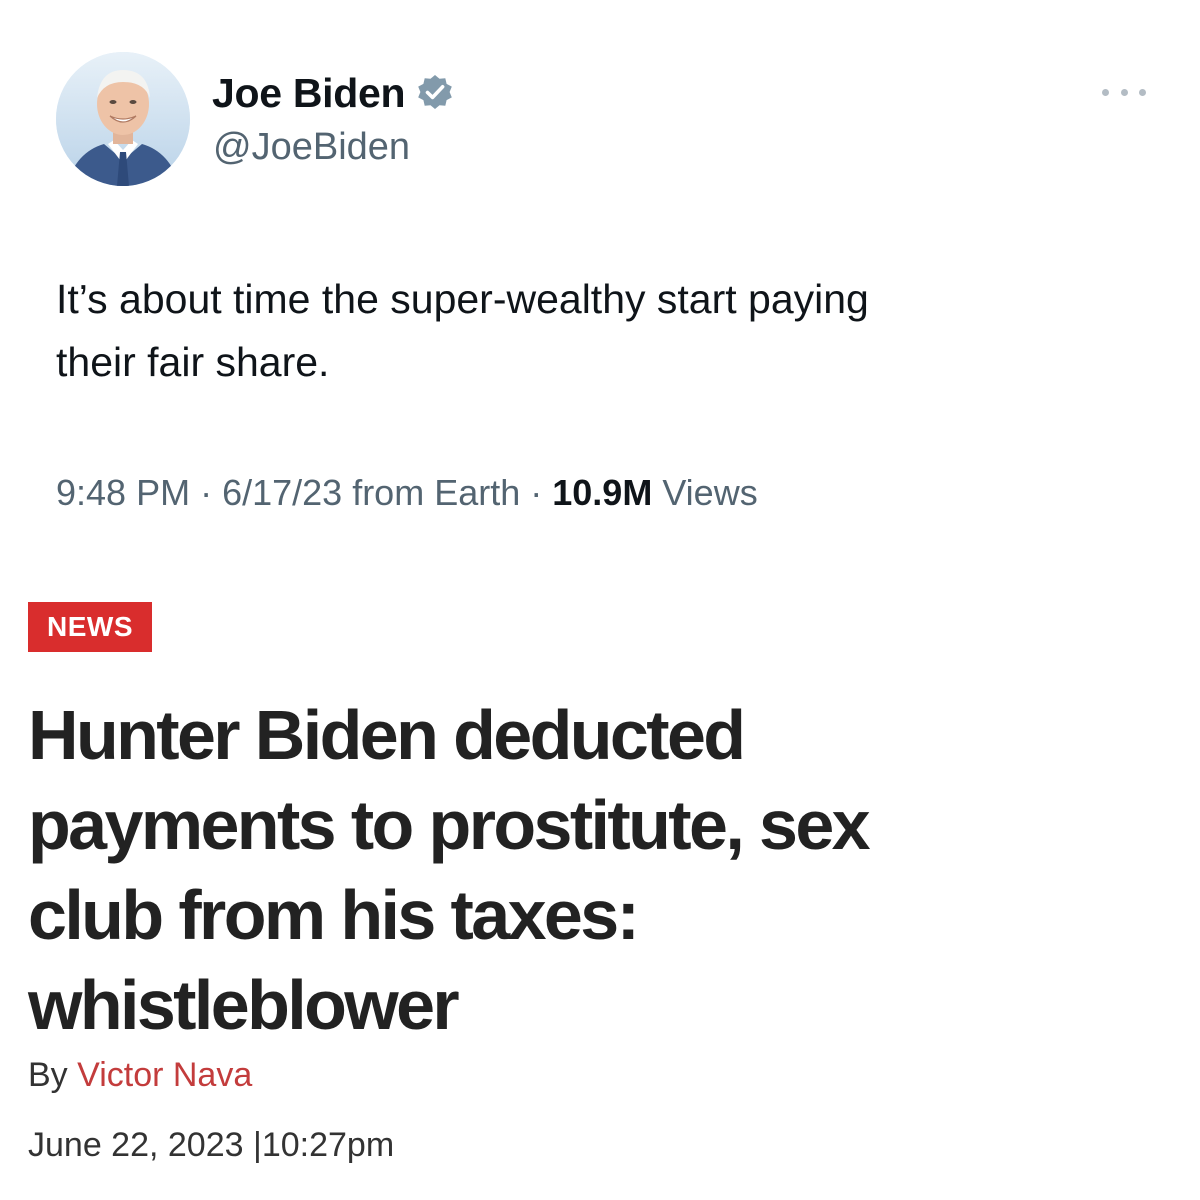 The width and height of the screenshot is (1200, 1200). What do you see at coordinates (311, 147) in the screenshot?
I see `author-handle: @JoeBiden` at bounding box center [311, 147].